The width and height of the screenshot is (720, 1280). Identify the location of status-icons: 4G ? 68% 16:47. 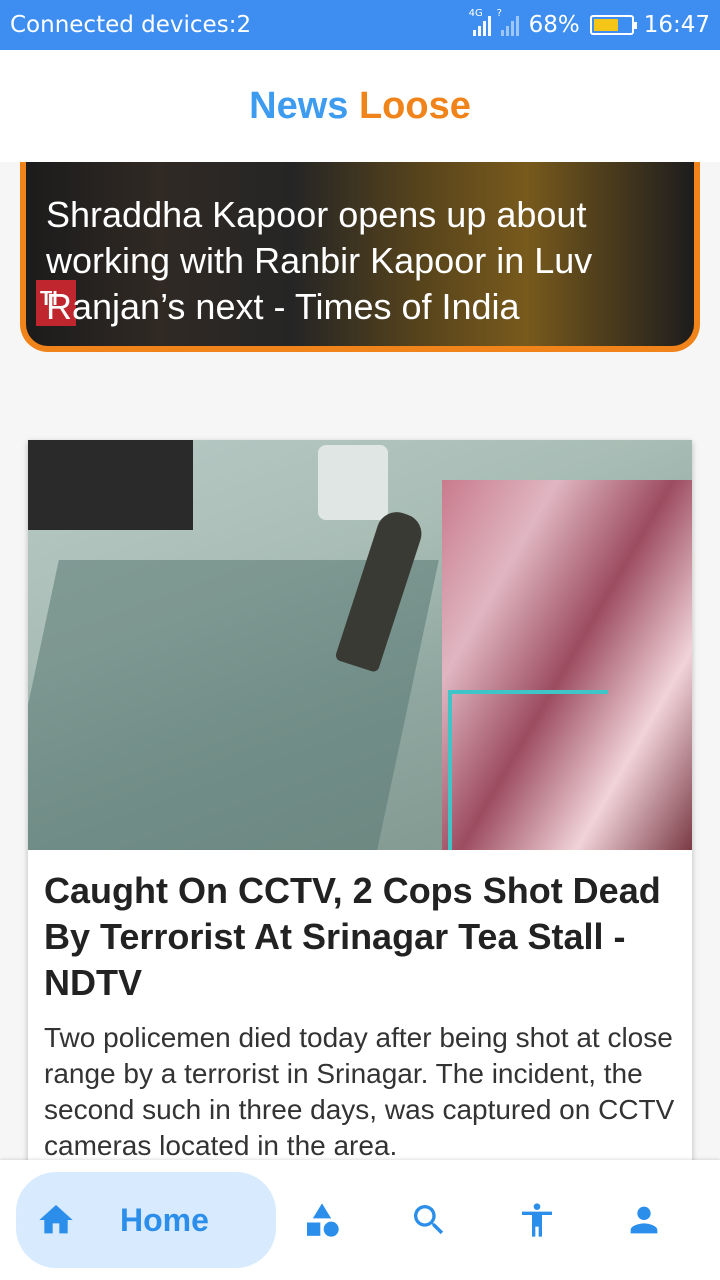
(589, 23).